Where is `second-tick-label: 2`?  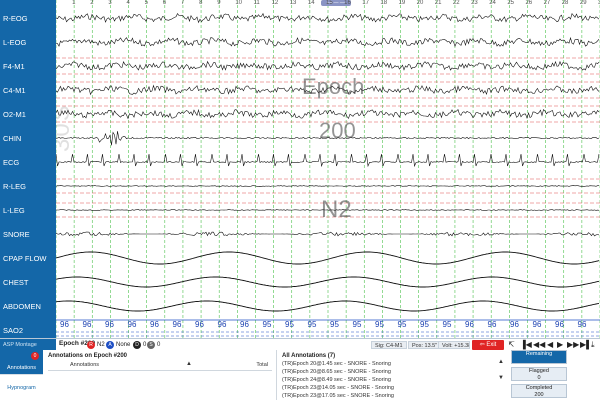
second-tick-label: 2 is located at coordinates (92, 3).